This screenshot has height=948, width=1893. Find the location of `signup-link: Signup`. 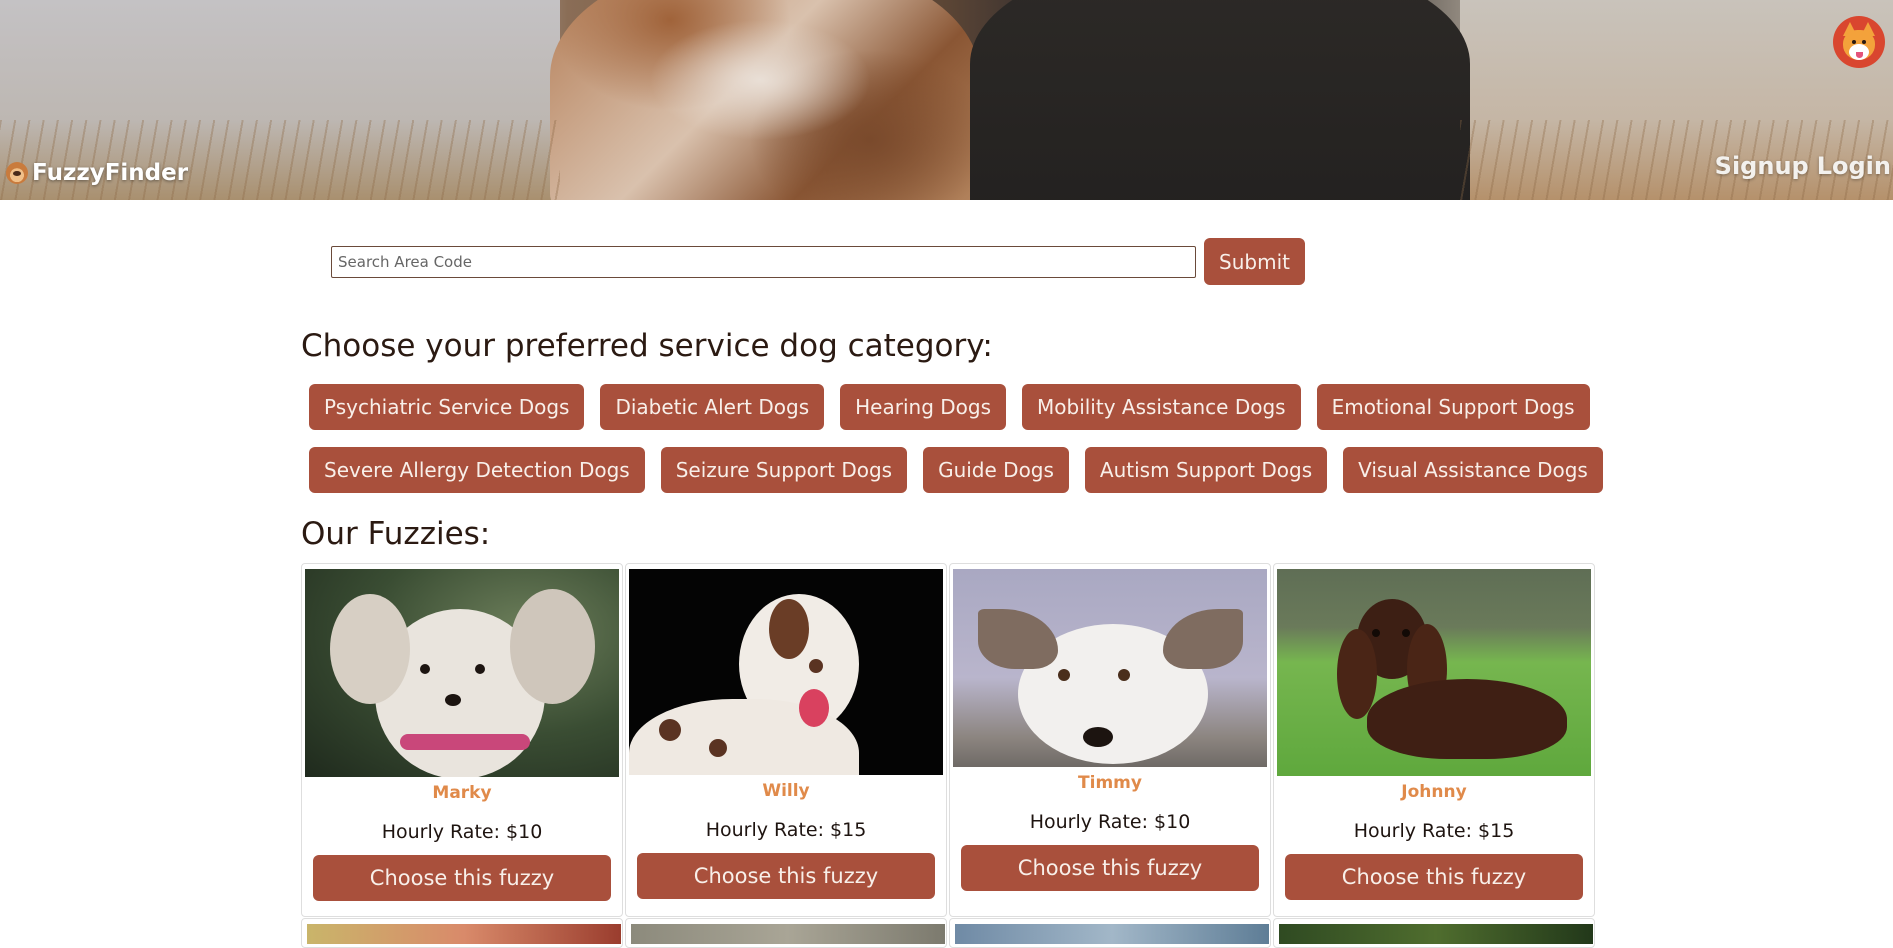

signup-link: Signup is located at coordinates (1762, 166).